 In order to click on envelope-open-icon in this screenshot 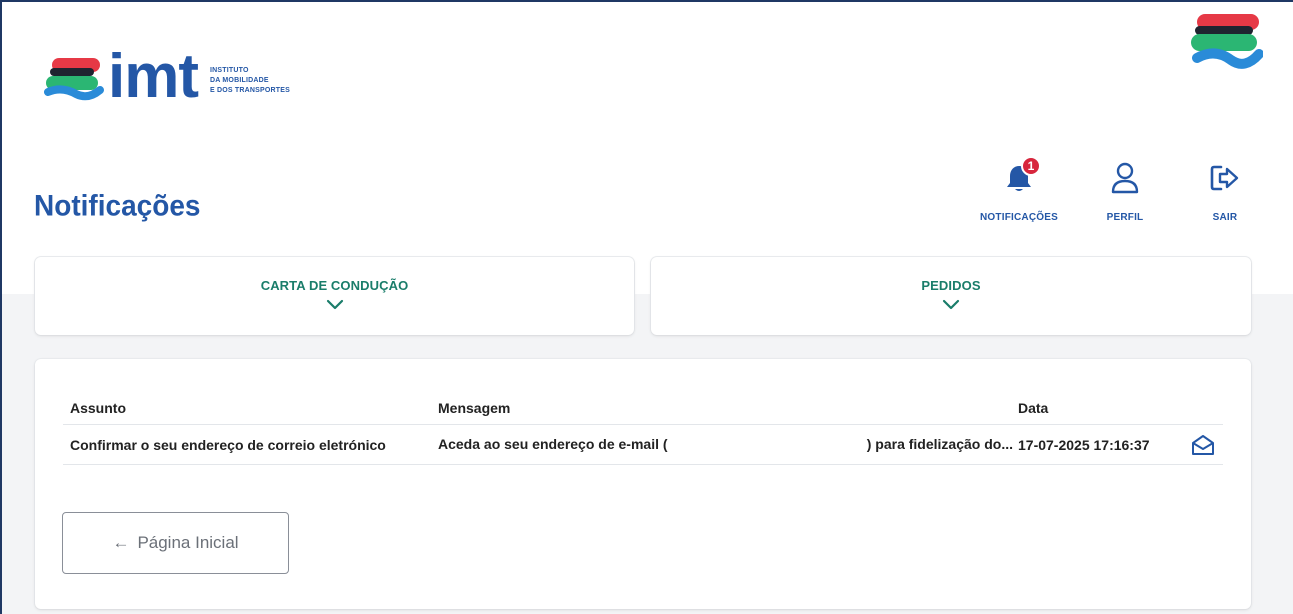, I will do `click(1203, 445)`.